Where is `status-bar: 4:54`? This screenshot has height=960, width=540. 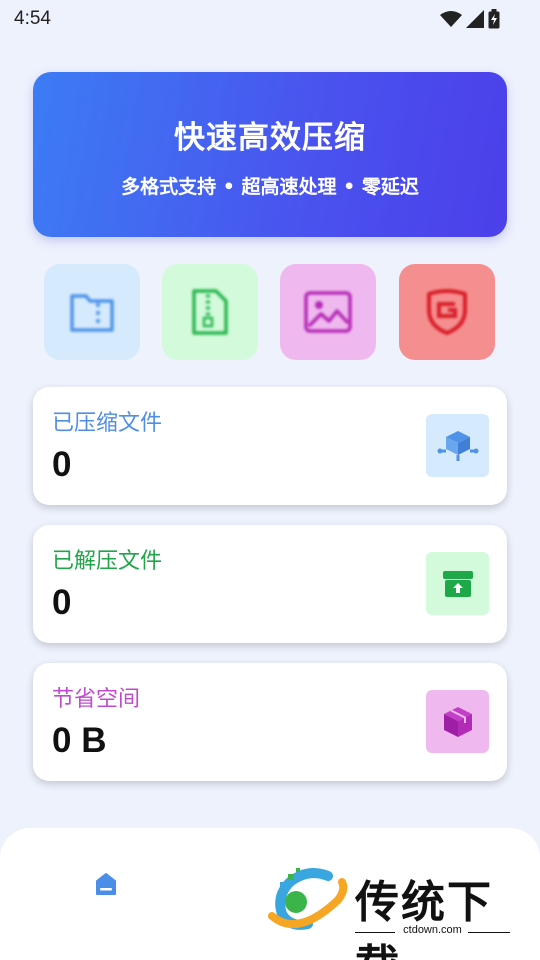 status-bar: 4:54 is located at coordinates (270, 19).